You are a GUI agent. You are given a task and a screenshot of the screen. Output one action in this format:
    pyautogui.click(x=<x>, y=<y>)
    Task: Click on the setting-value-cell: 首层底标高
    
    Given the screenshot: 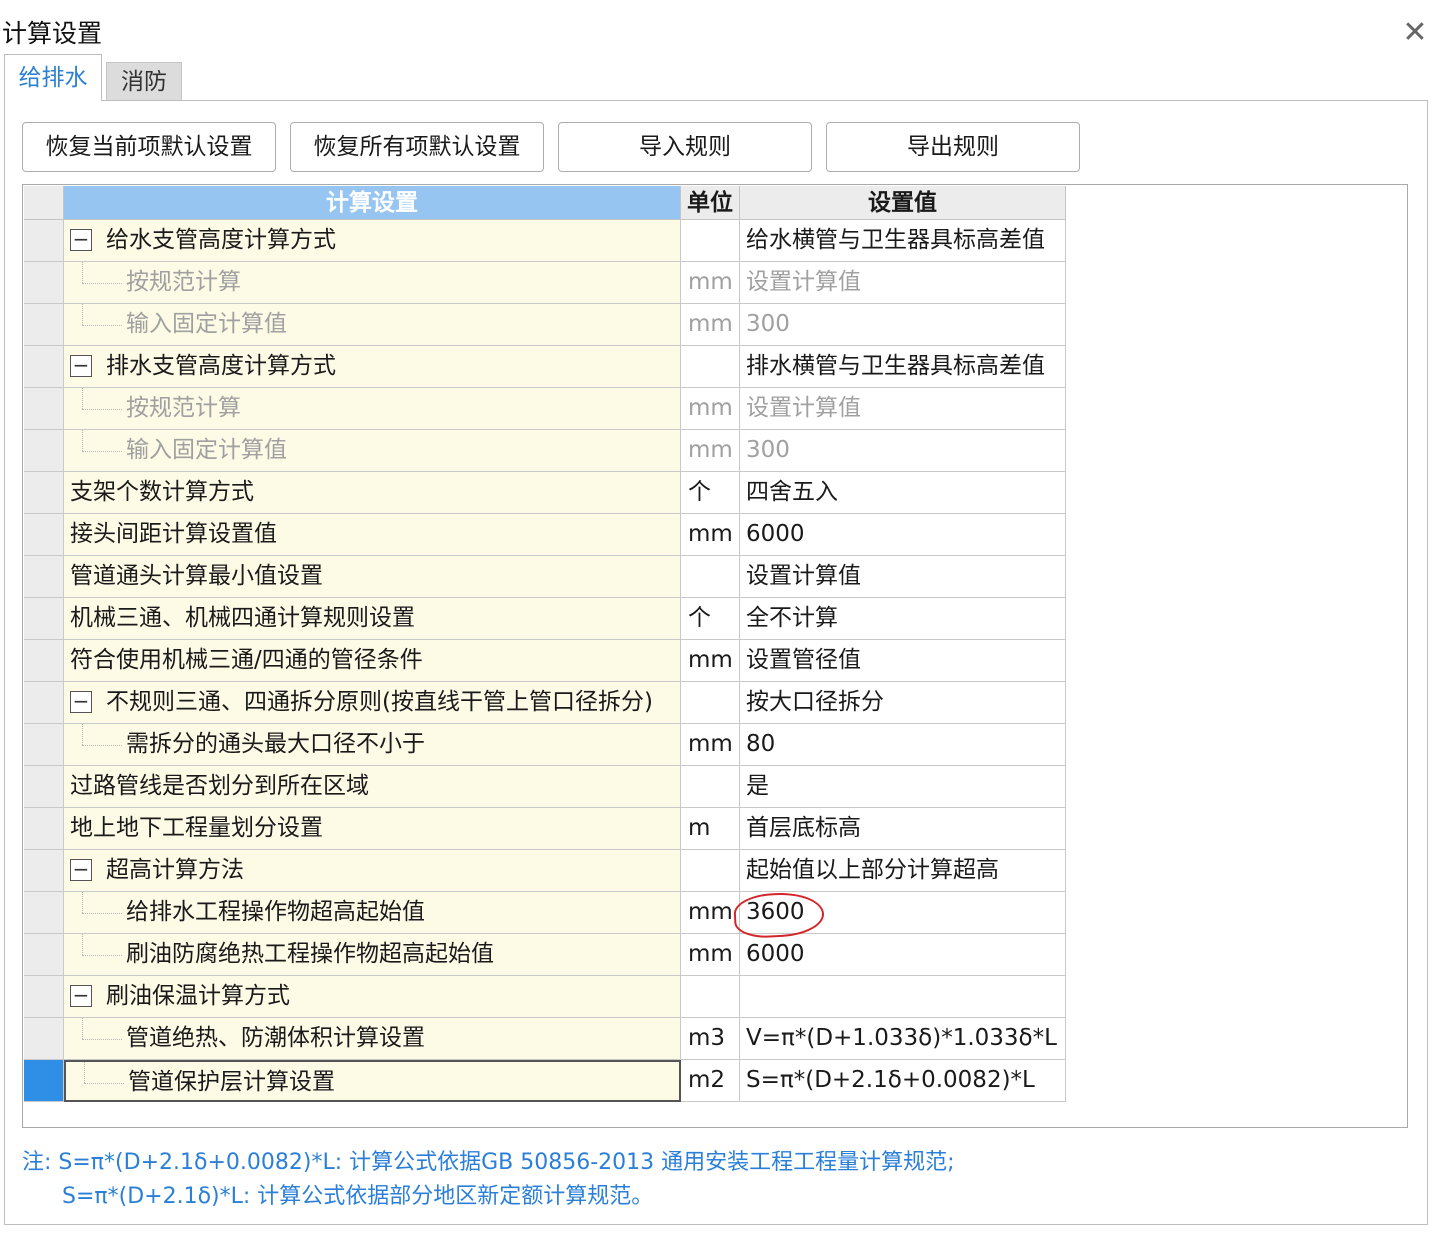 What is the action you would take?
    pyautogui.click(x=903, y=829)
    